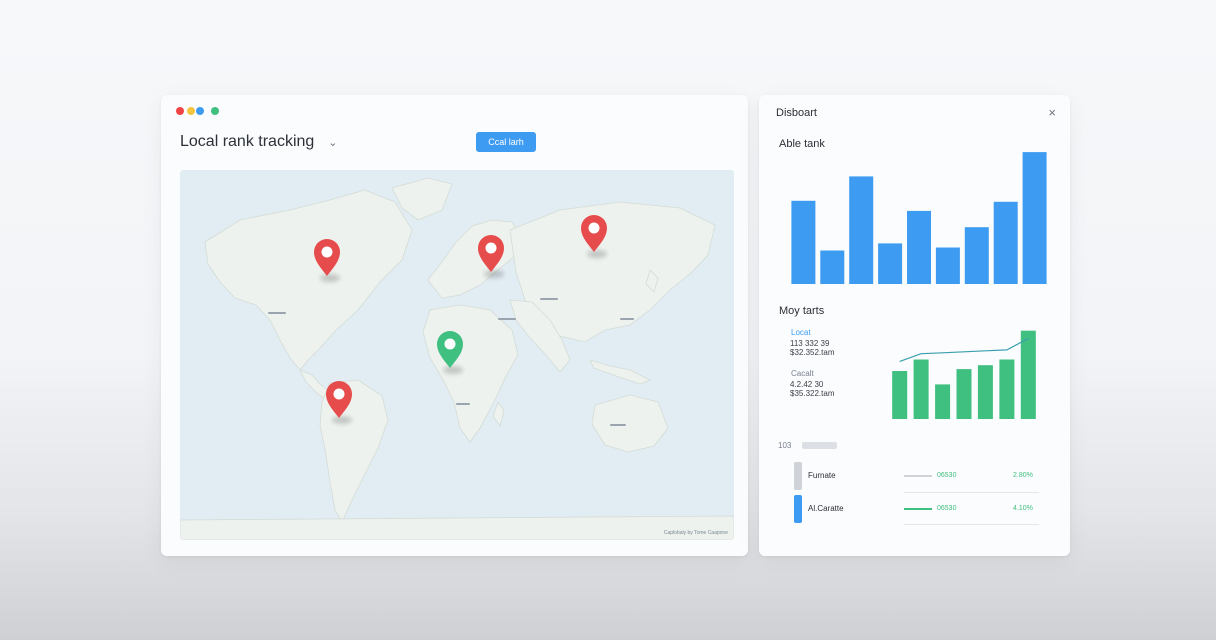  I want to click on title-dropdown: Local rank tracking ⌄, so click(259, 142).